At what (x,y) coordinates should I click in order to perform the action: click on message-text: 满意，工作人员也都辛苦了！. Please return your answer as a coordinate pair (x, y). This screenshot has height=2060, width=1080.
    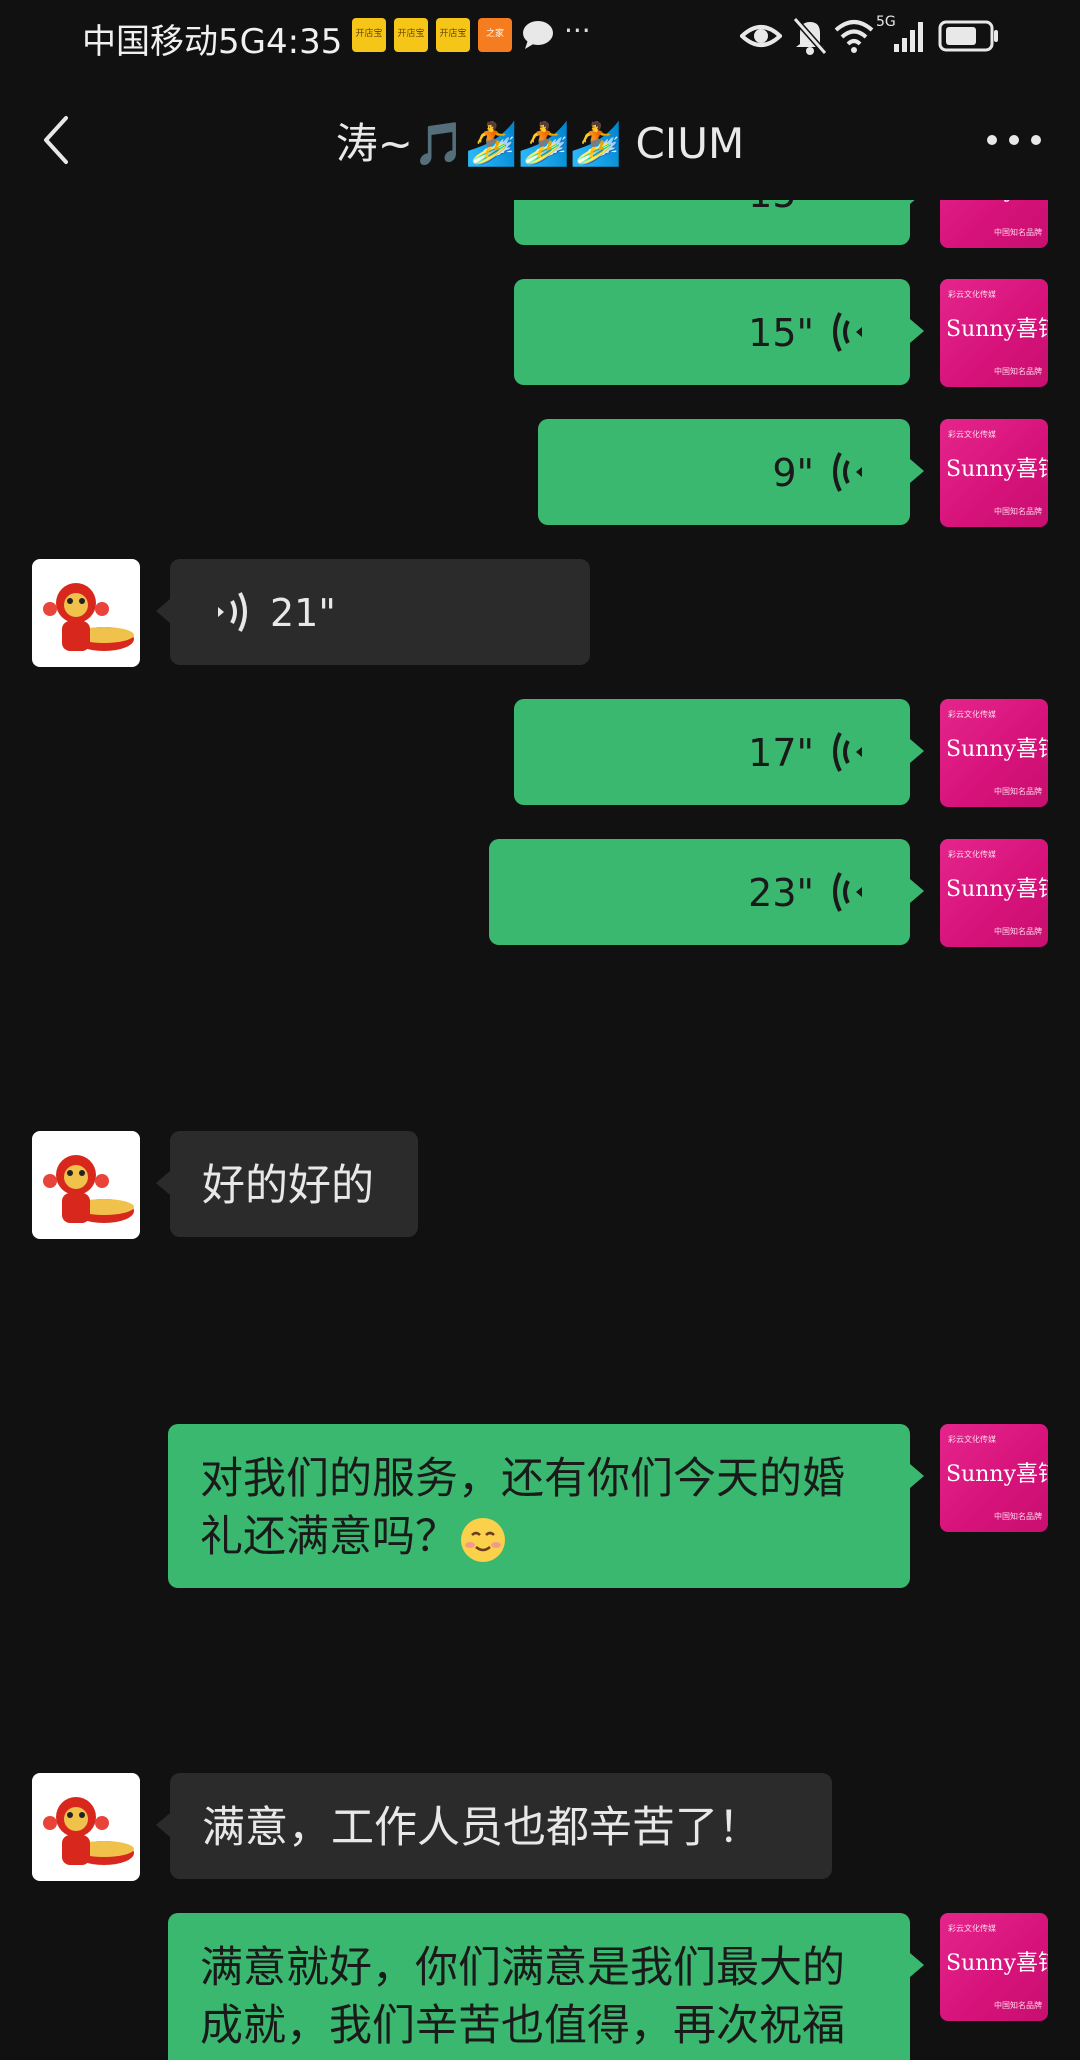
    Looking at the image, I should click on (481, 1828).